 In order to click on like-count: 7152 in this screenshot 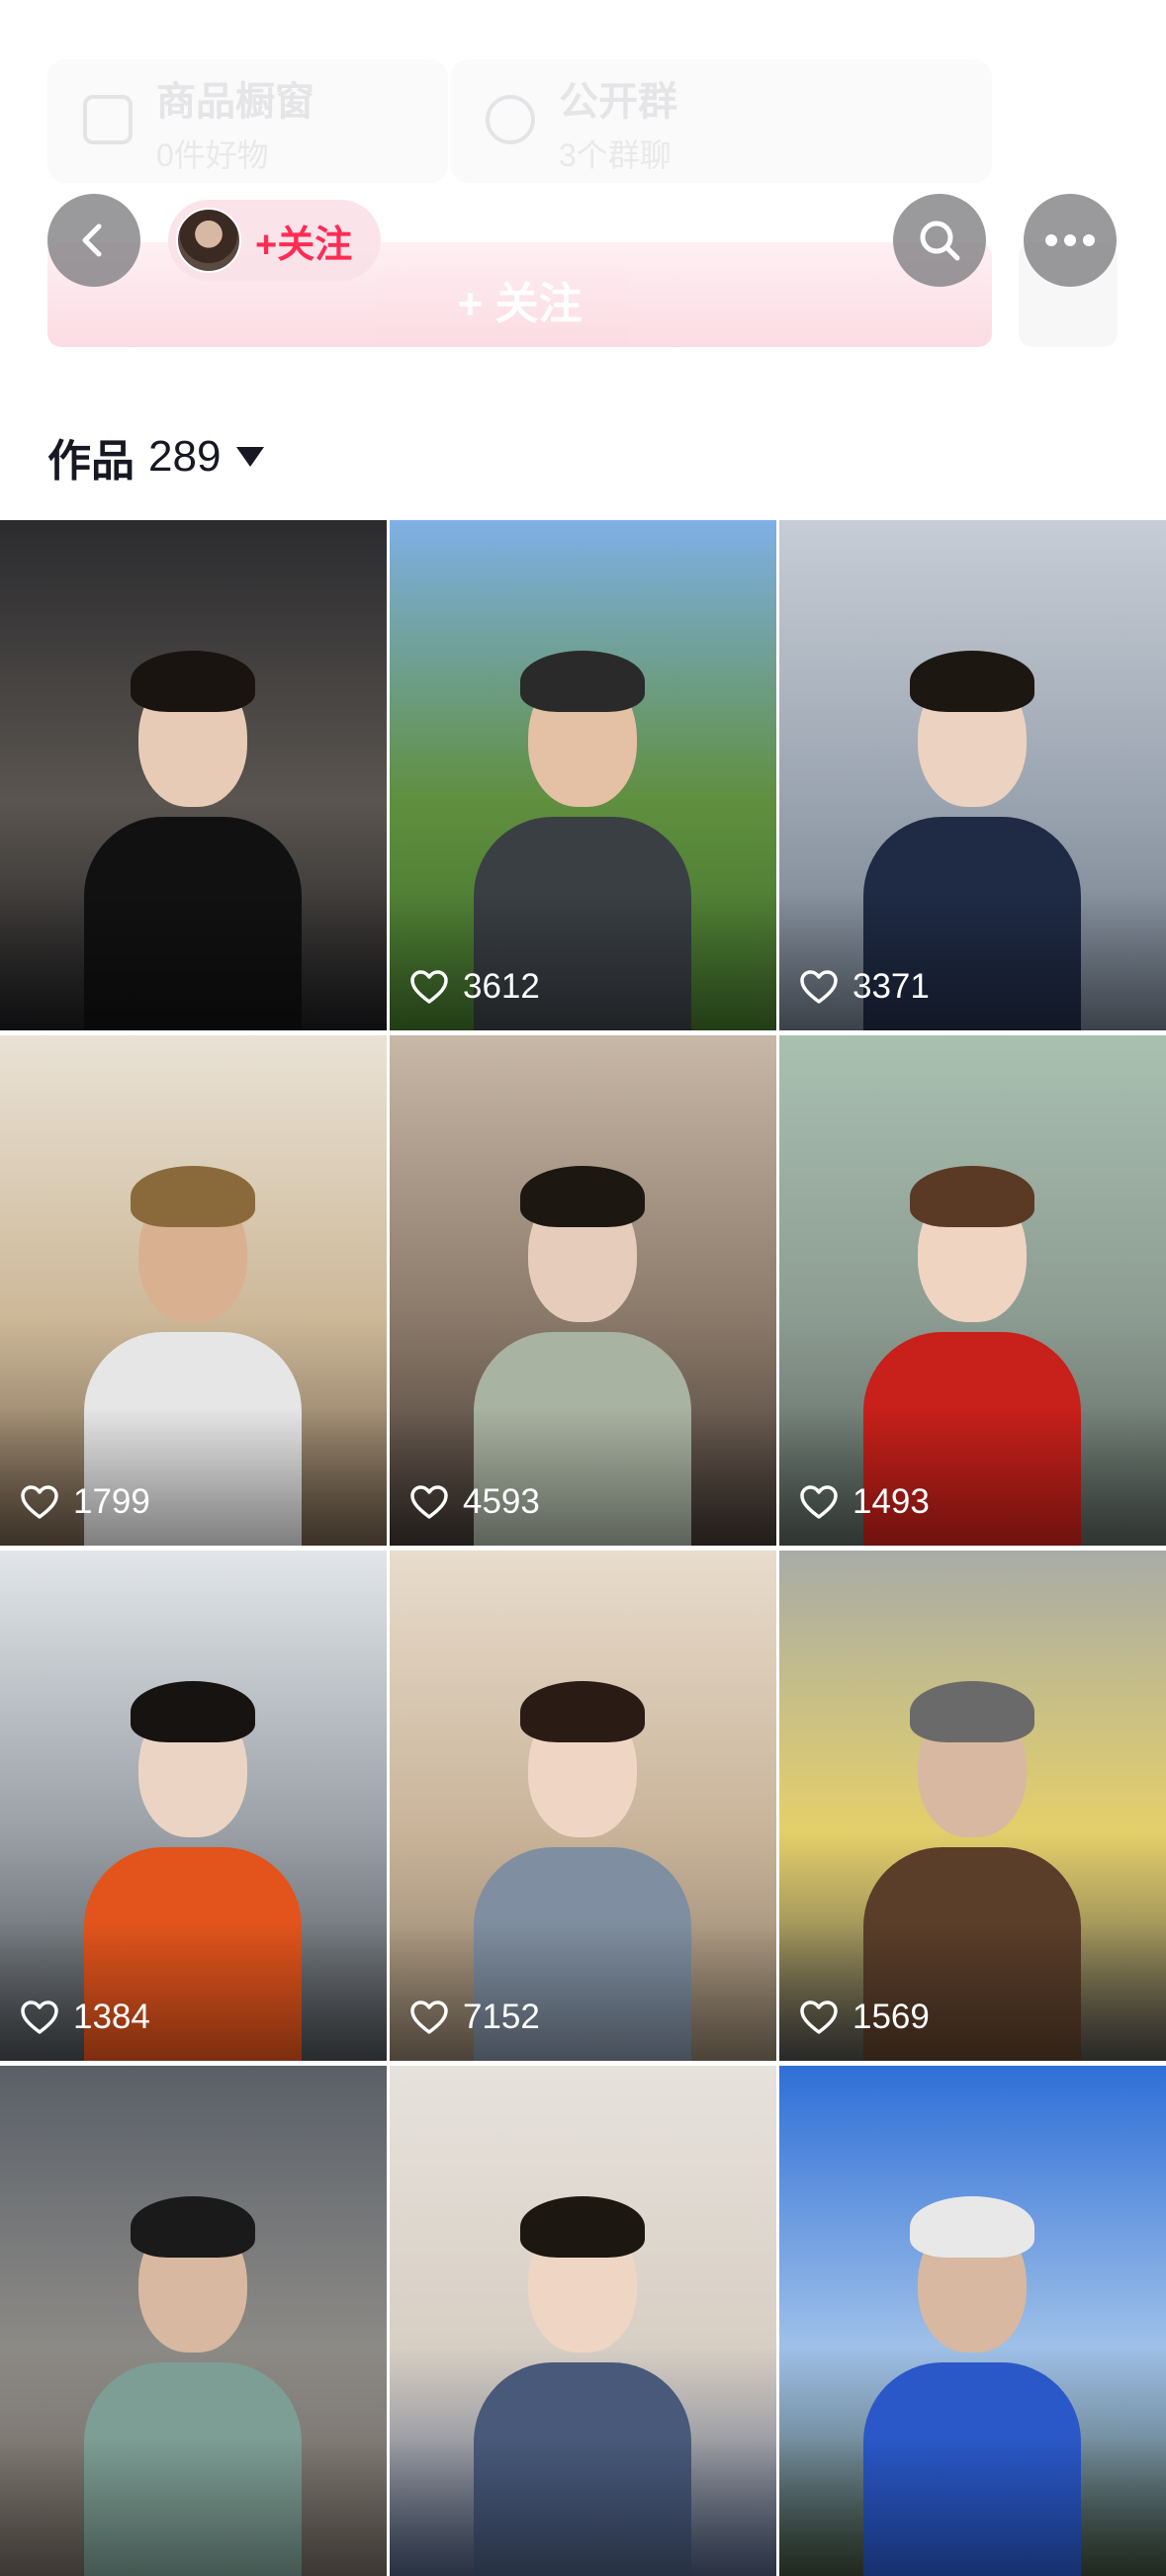, I will do `click(474, 2017)`.